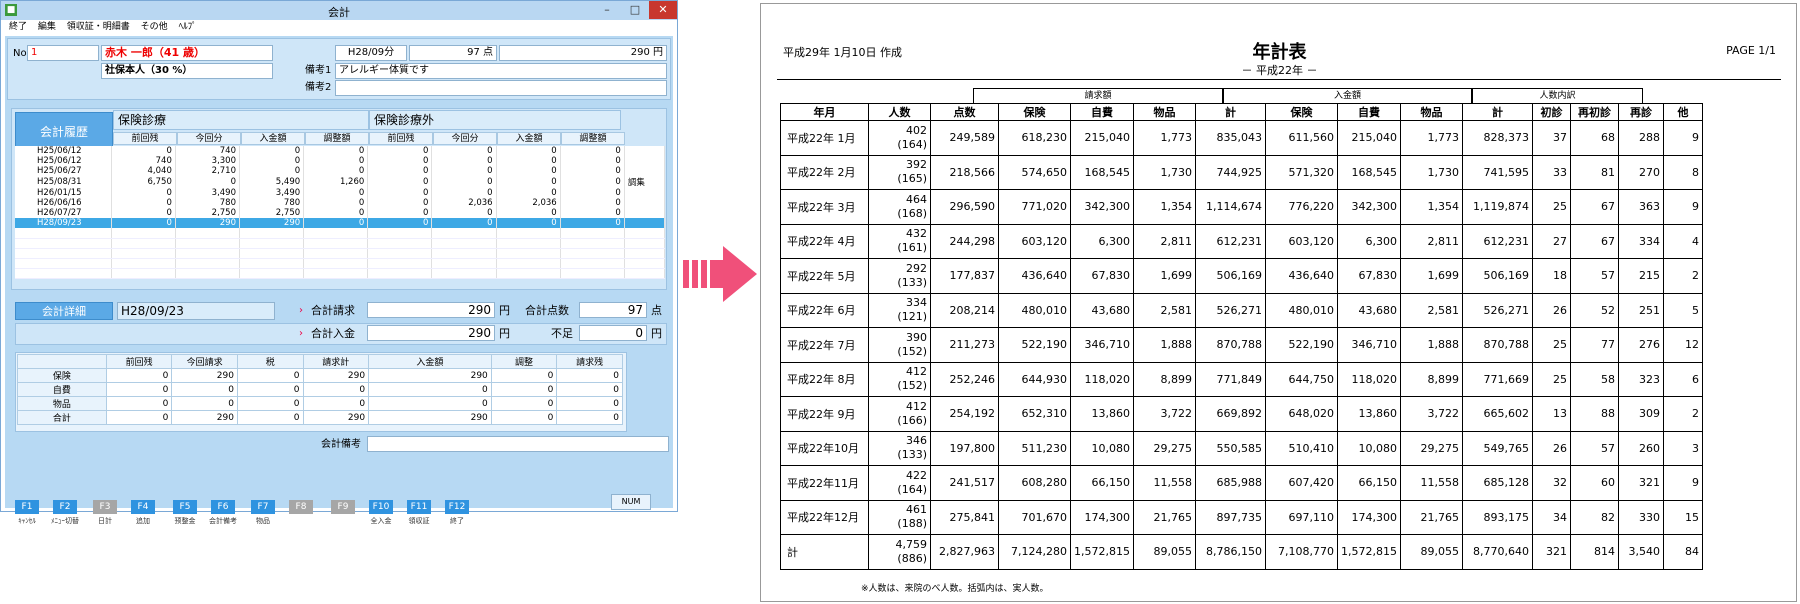  I want to click on group-billing: 請求額, so click(1098, 95).